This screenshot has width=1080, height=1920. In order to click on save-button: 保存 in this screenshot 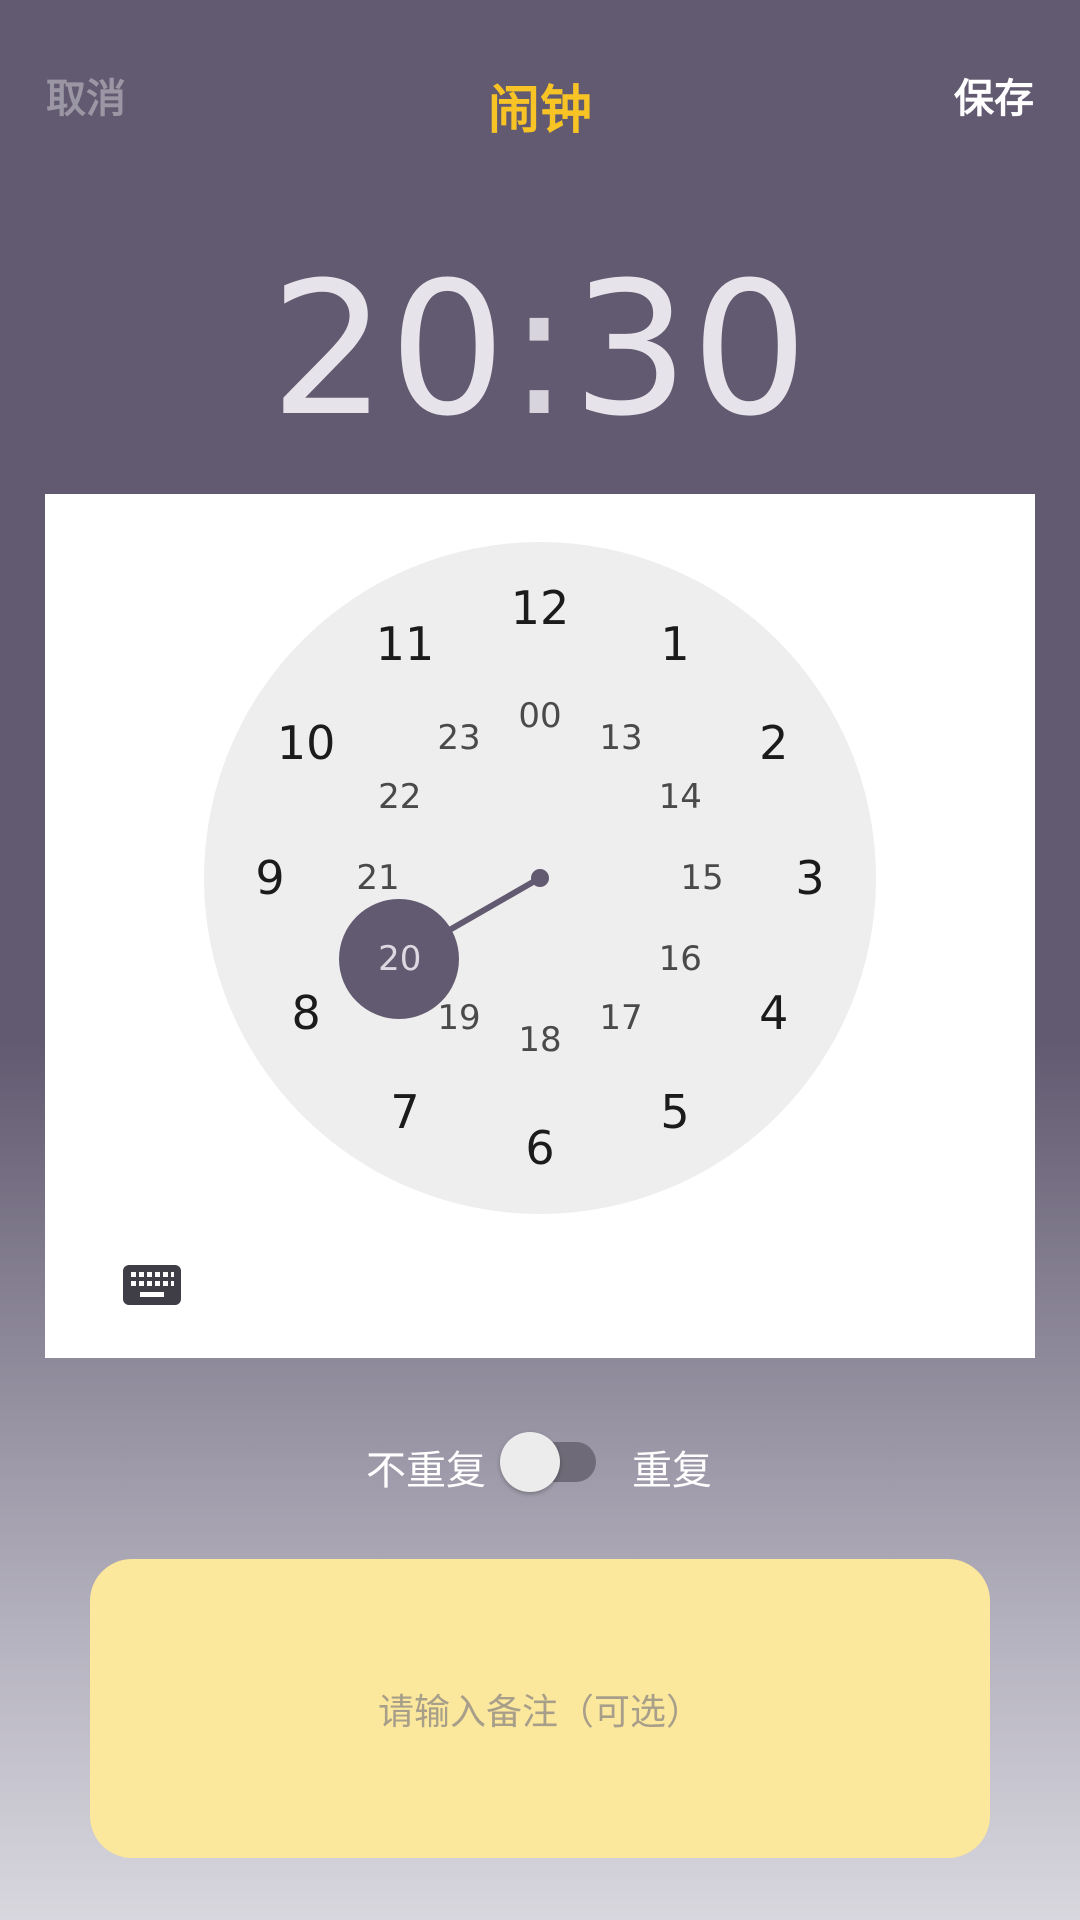, I will do `click(994, 95)`.